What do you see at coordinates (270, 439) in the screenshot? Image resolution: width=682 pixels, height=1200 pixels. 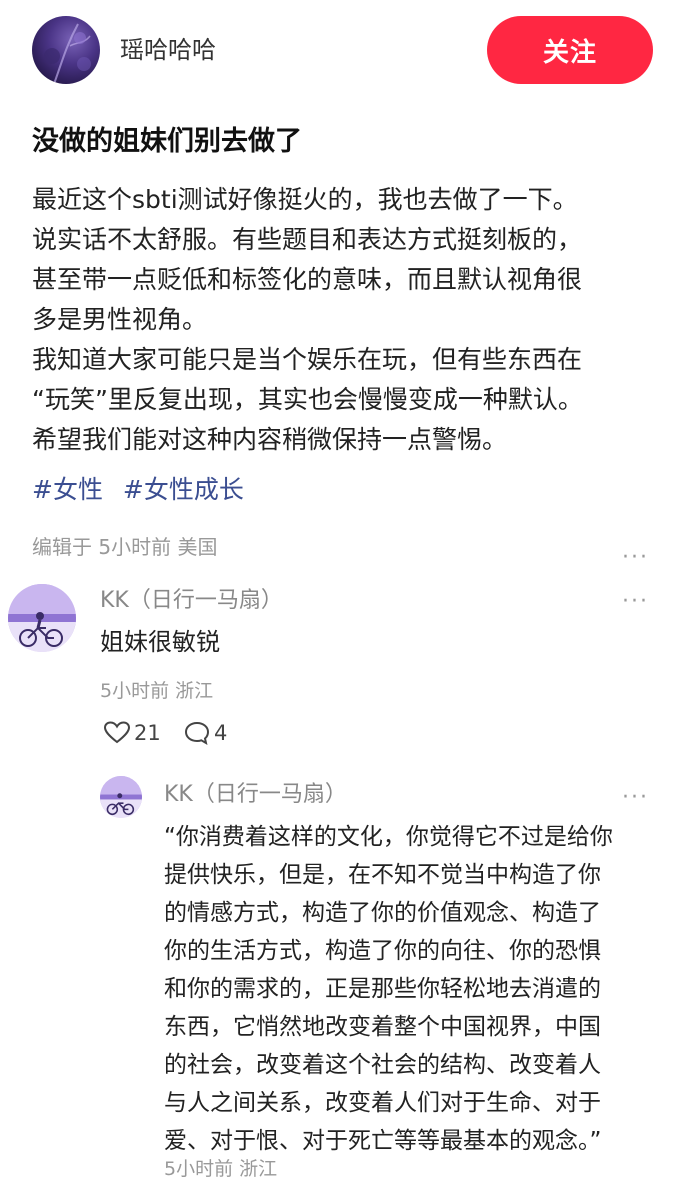 I see `post-body-line: 希望我们能对这种内容稍微保持一点警惕。` at bounding box center [270, 439].